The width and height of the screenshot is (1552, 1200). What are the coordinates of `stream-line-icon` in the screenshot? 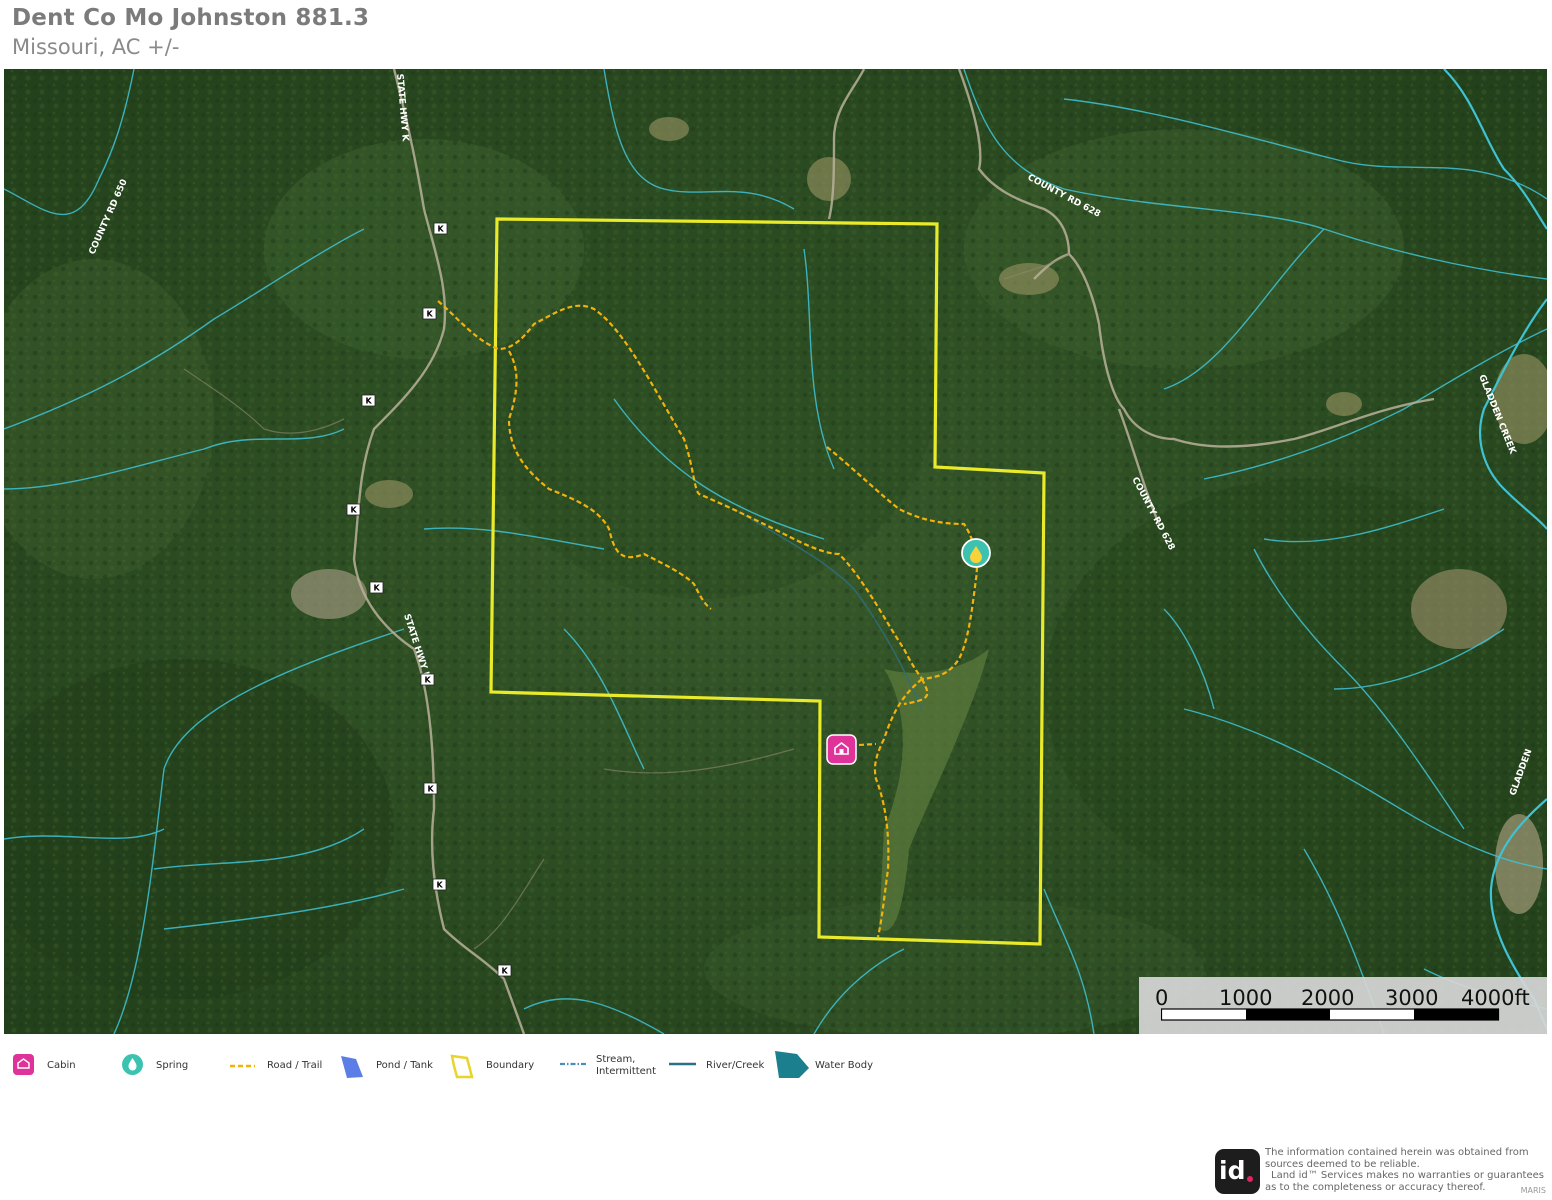 It's located at (573, 1064).